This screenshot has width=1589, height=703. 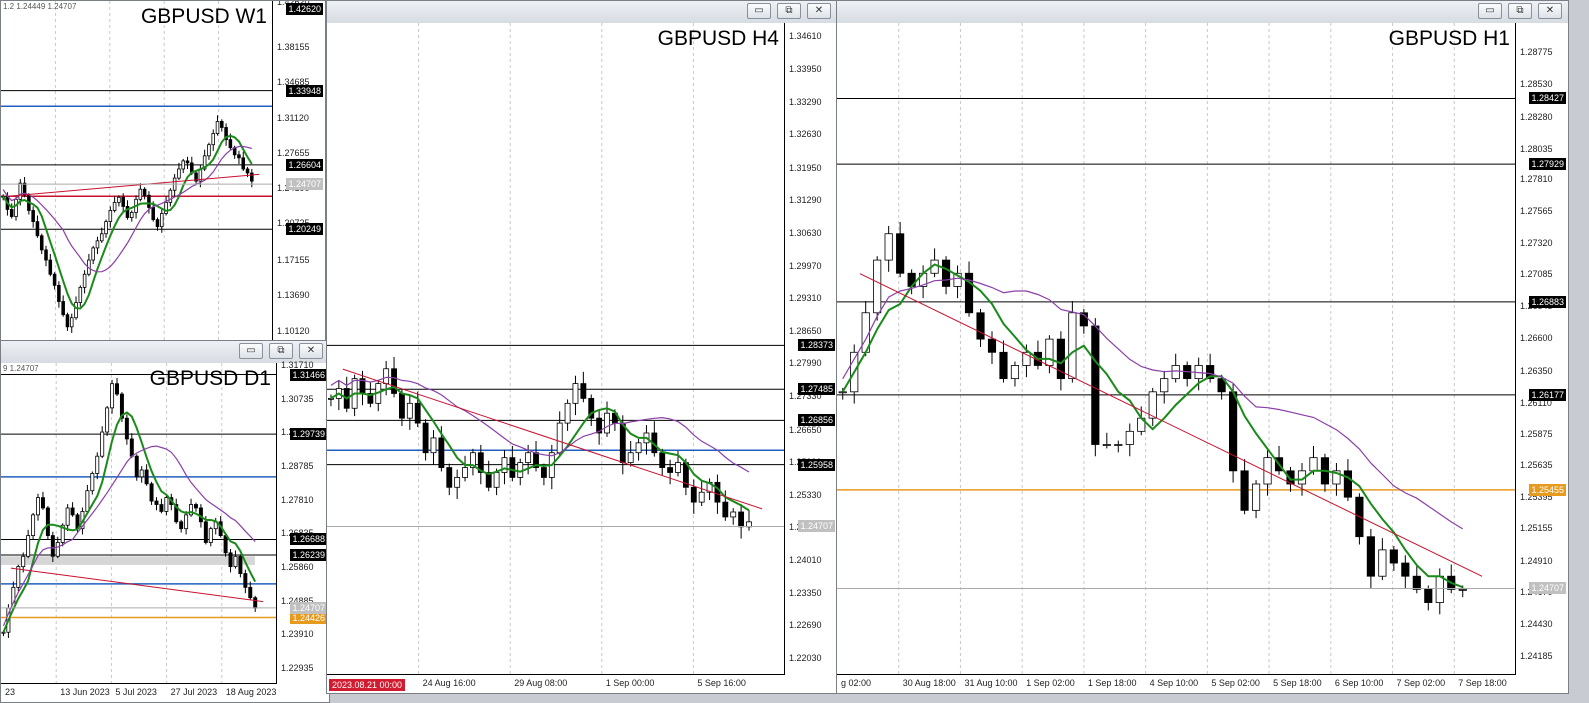 I want to click on price-tick-label: 1.31120, so click(x=293, y=118).